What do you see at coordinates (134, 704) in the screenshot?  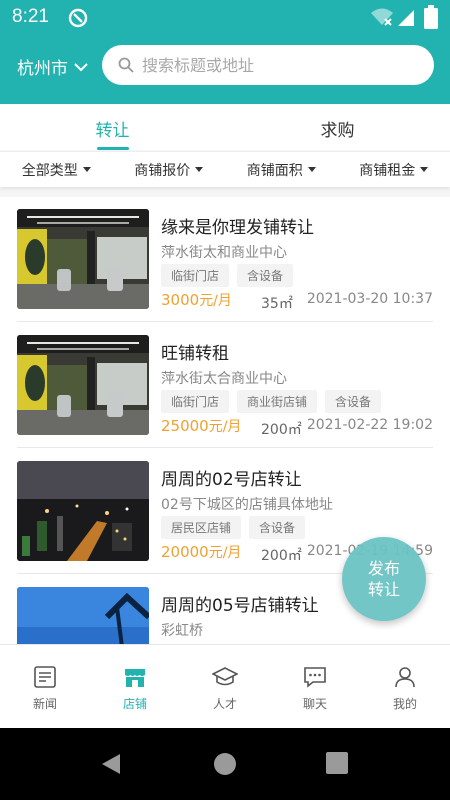 I see `nav-label: 店铺` at bounding box center [134, 704].